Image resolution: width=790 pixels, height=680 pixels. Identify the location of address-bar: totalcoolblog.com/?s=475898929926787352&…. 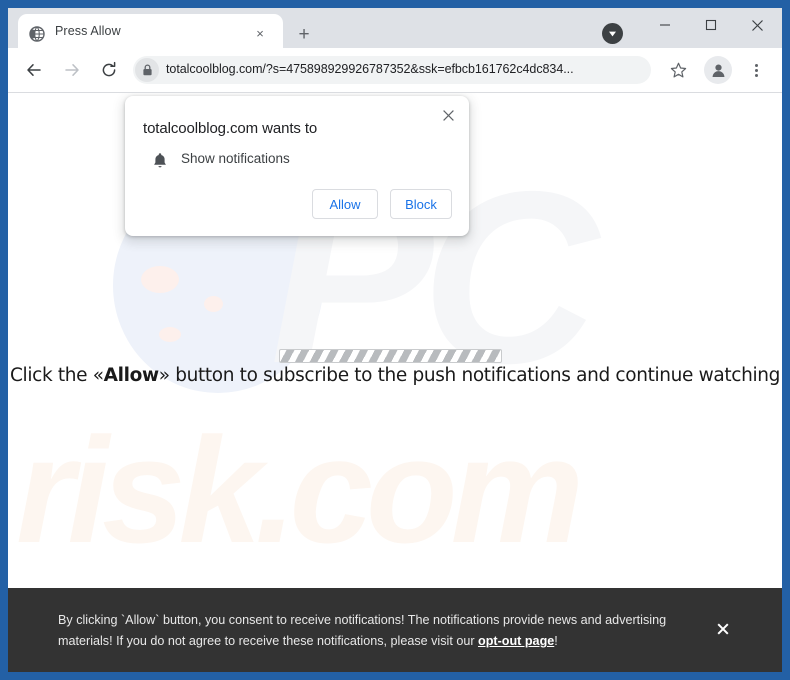
(392, 70).